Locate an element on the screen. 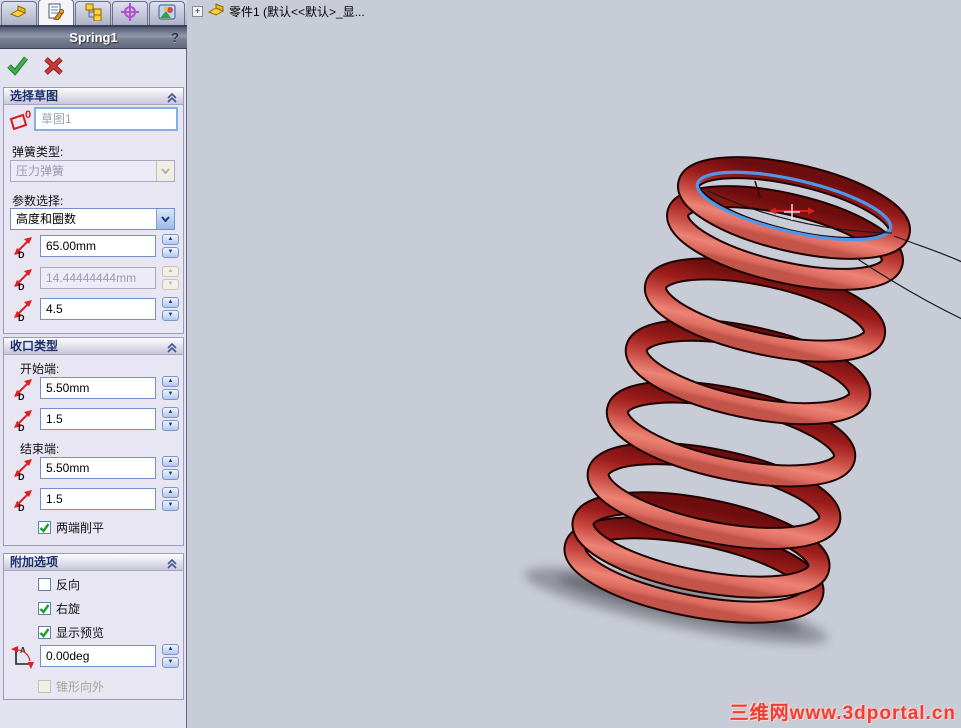 The image size is (961, 728). end-turns-field: 1.5 is located at coordinates (98, 499).